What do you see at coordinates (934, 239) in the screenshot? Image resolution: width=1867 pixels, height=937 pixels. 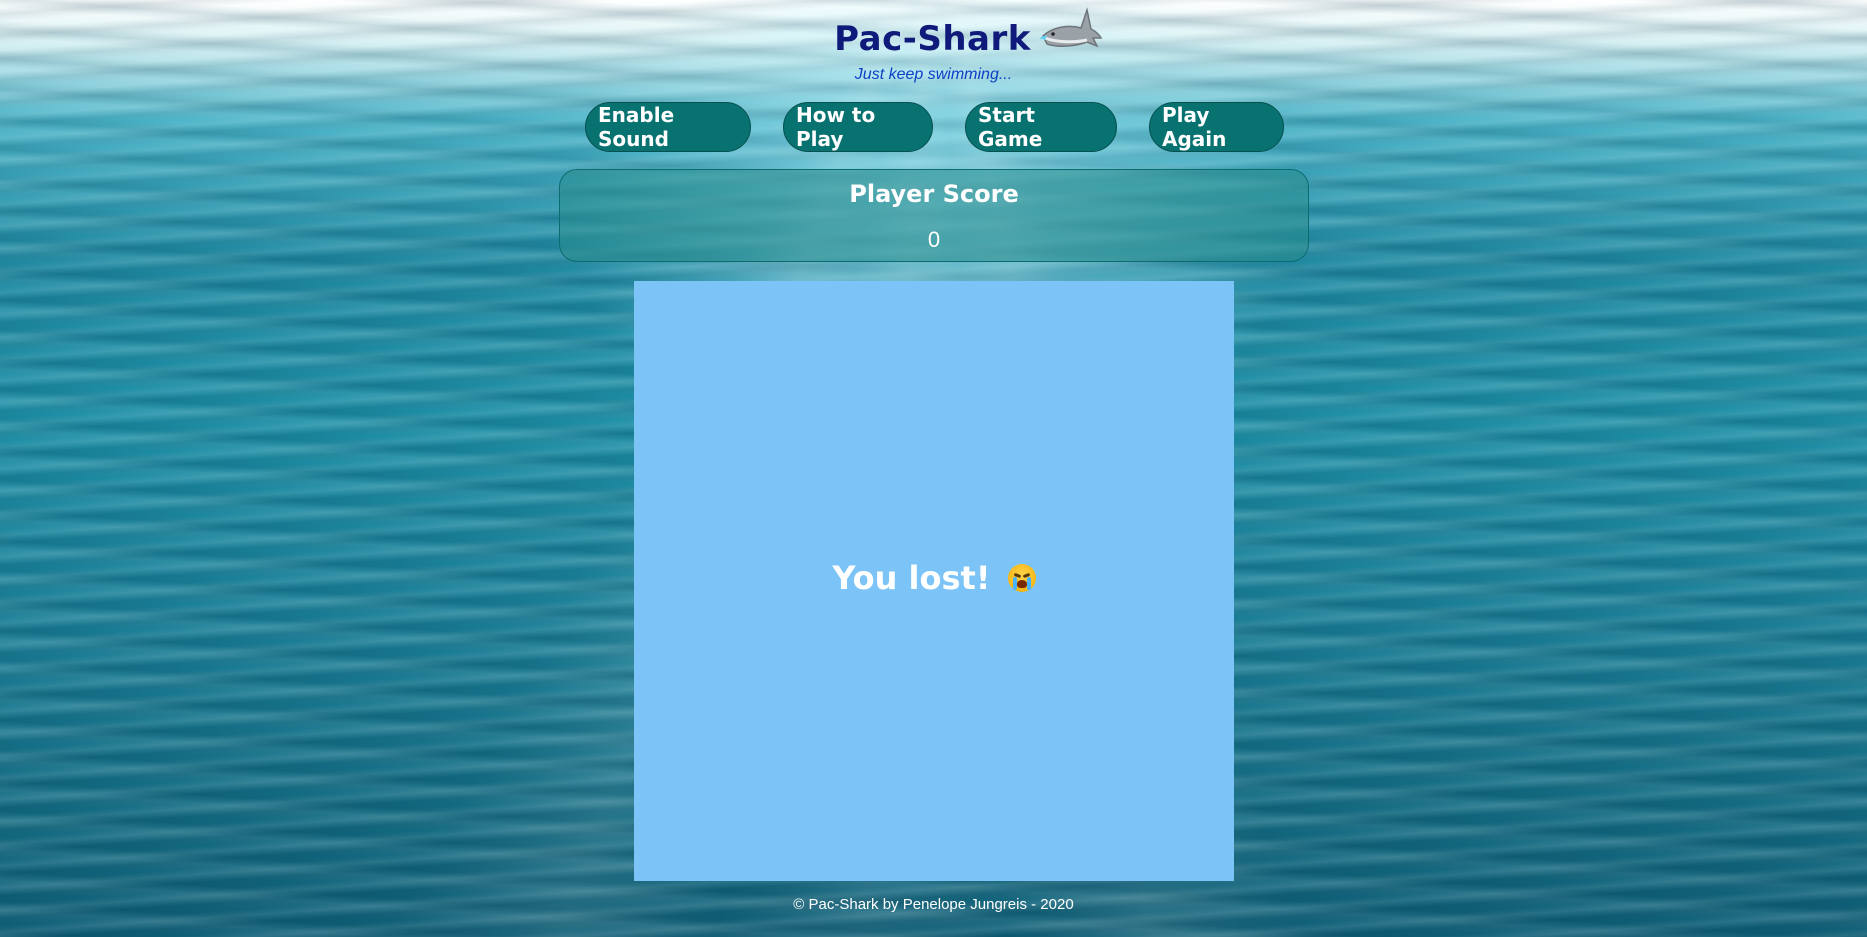 I see `score-value: 0` at bounding box center [934, 239].